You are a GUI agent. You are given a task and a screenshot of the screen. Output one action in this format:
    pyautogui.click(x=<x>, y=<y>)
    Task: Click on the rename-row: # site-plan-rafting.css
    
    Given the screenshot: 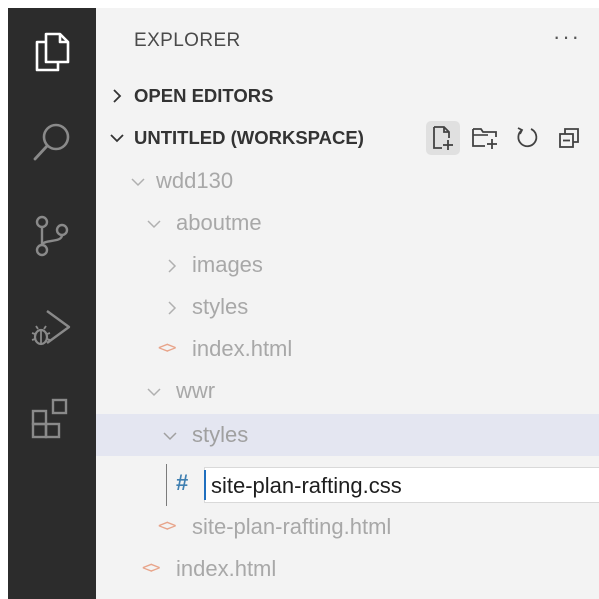 What is the action you would take?
    pyautogui.click(x=347, y=485)
    